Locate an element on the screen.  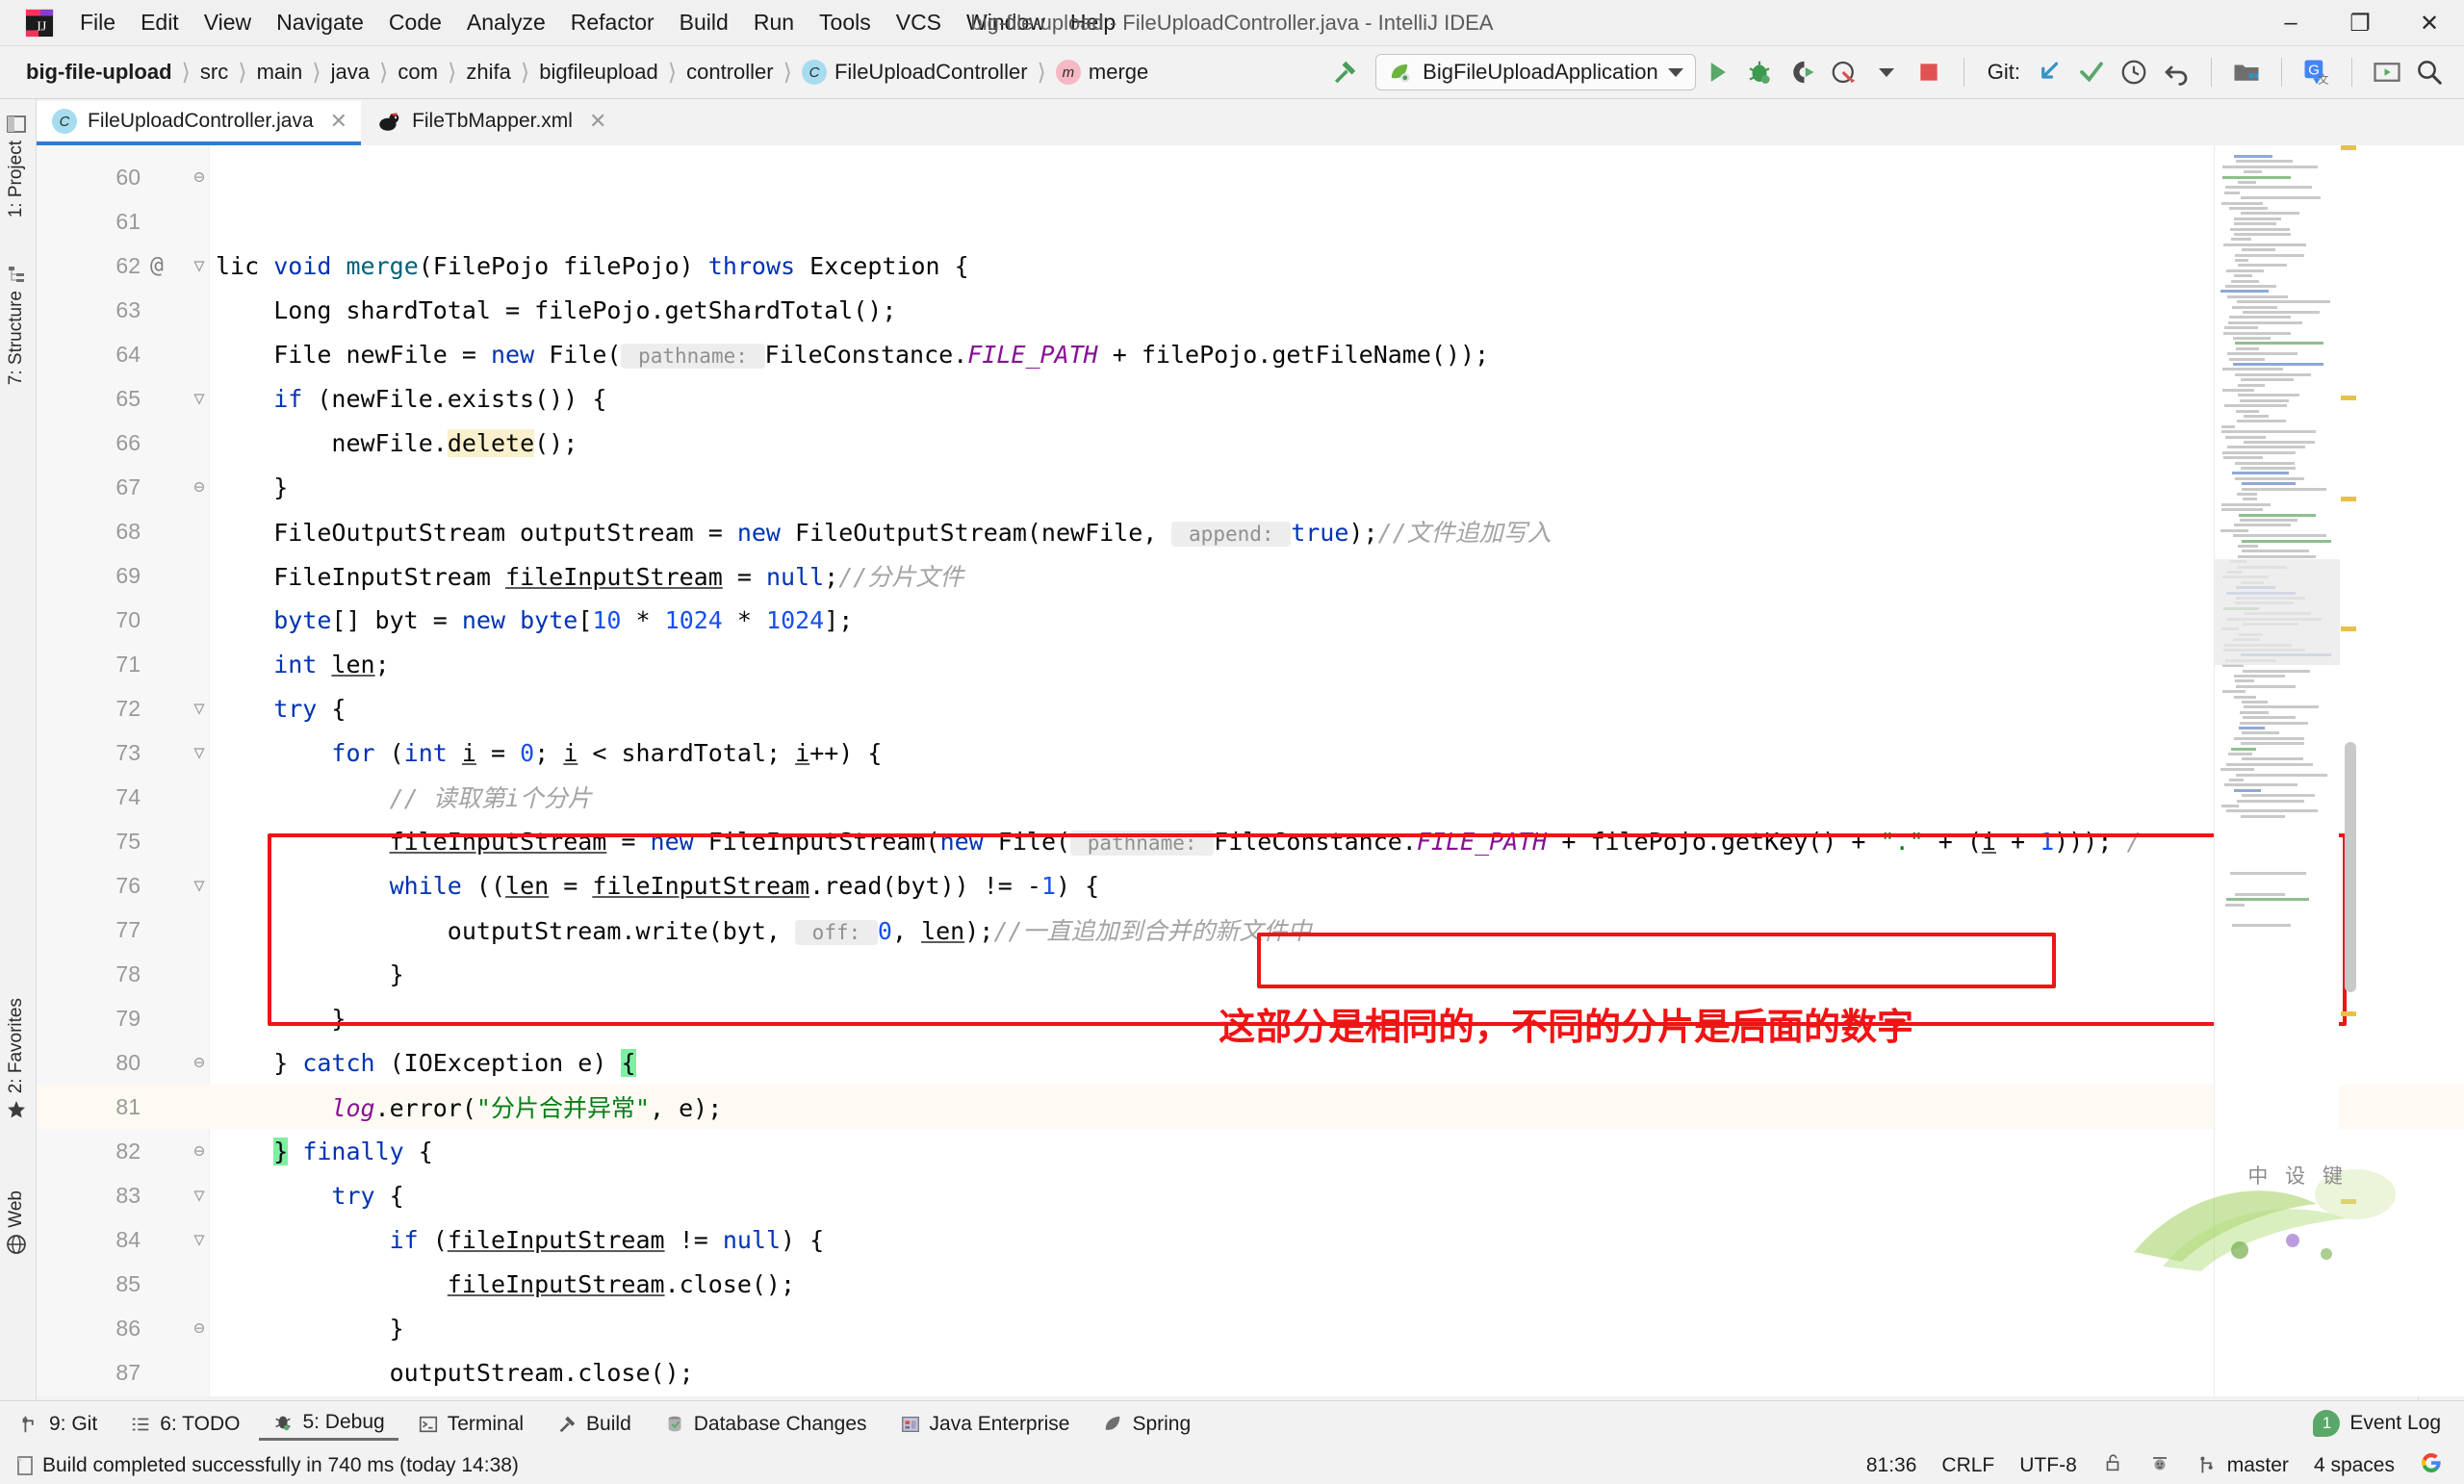
code-line: 61 is located at coordinates (1250, 221).